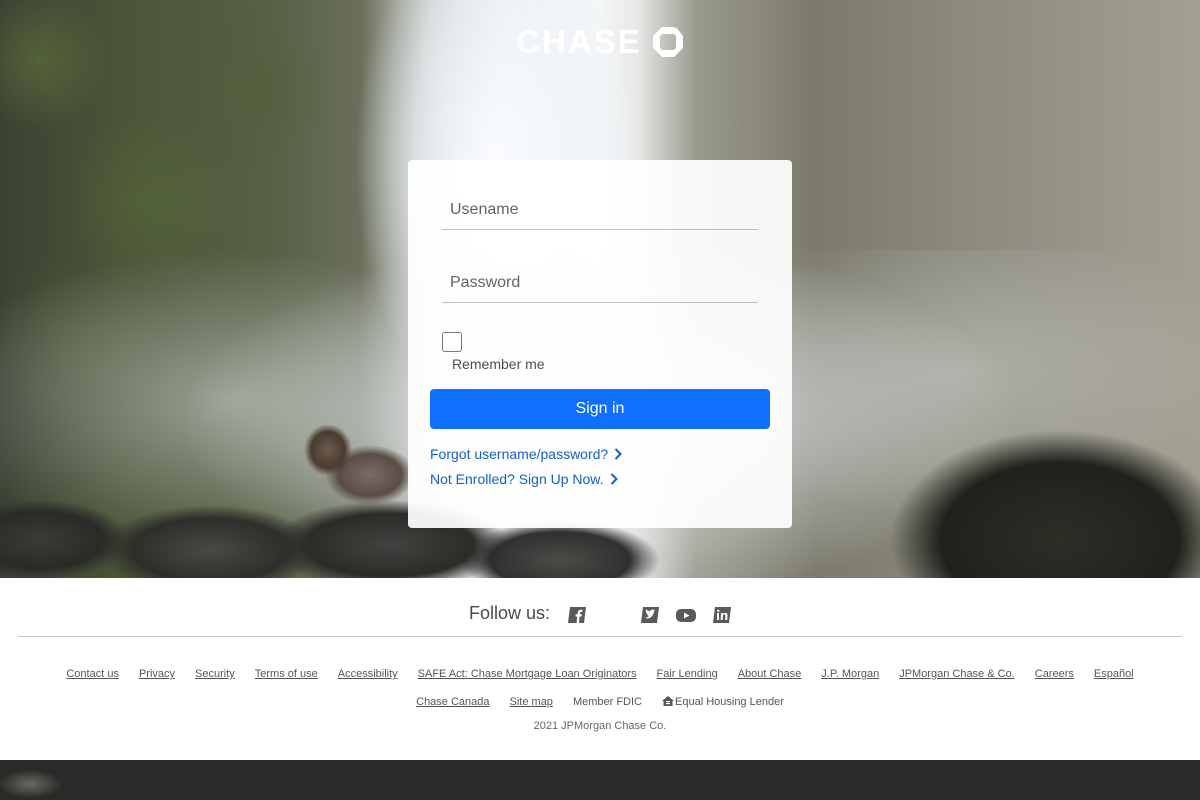 Image resolution: width=1200 pixels, height=800 pixels. Describe the element at coordinates (452, 342) in the screenshot. I see `remember-me-checkbox` at that location.